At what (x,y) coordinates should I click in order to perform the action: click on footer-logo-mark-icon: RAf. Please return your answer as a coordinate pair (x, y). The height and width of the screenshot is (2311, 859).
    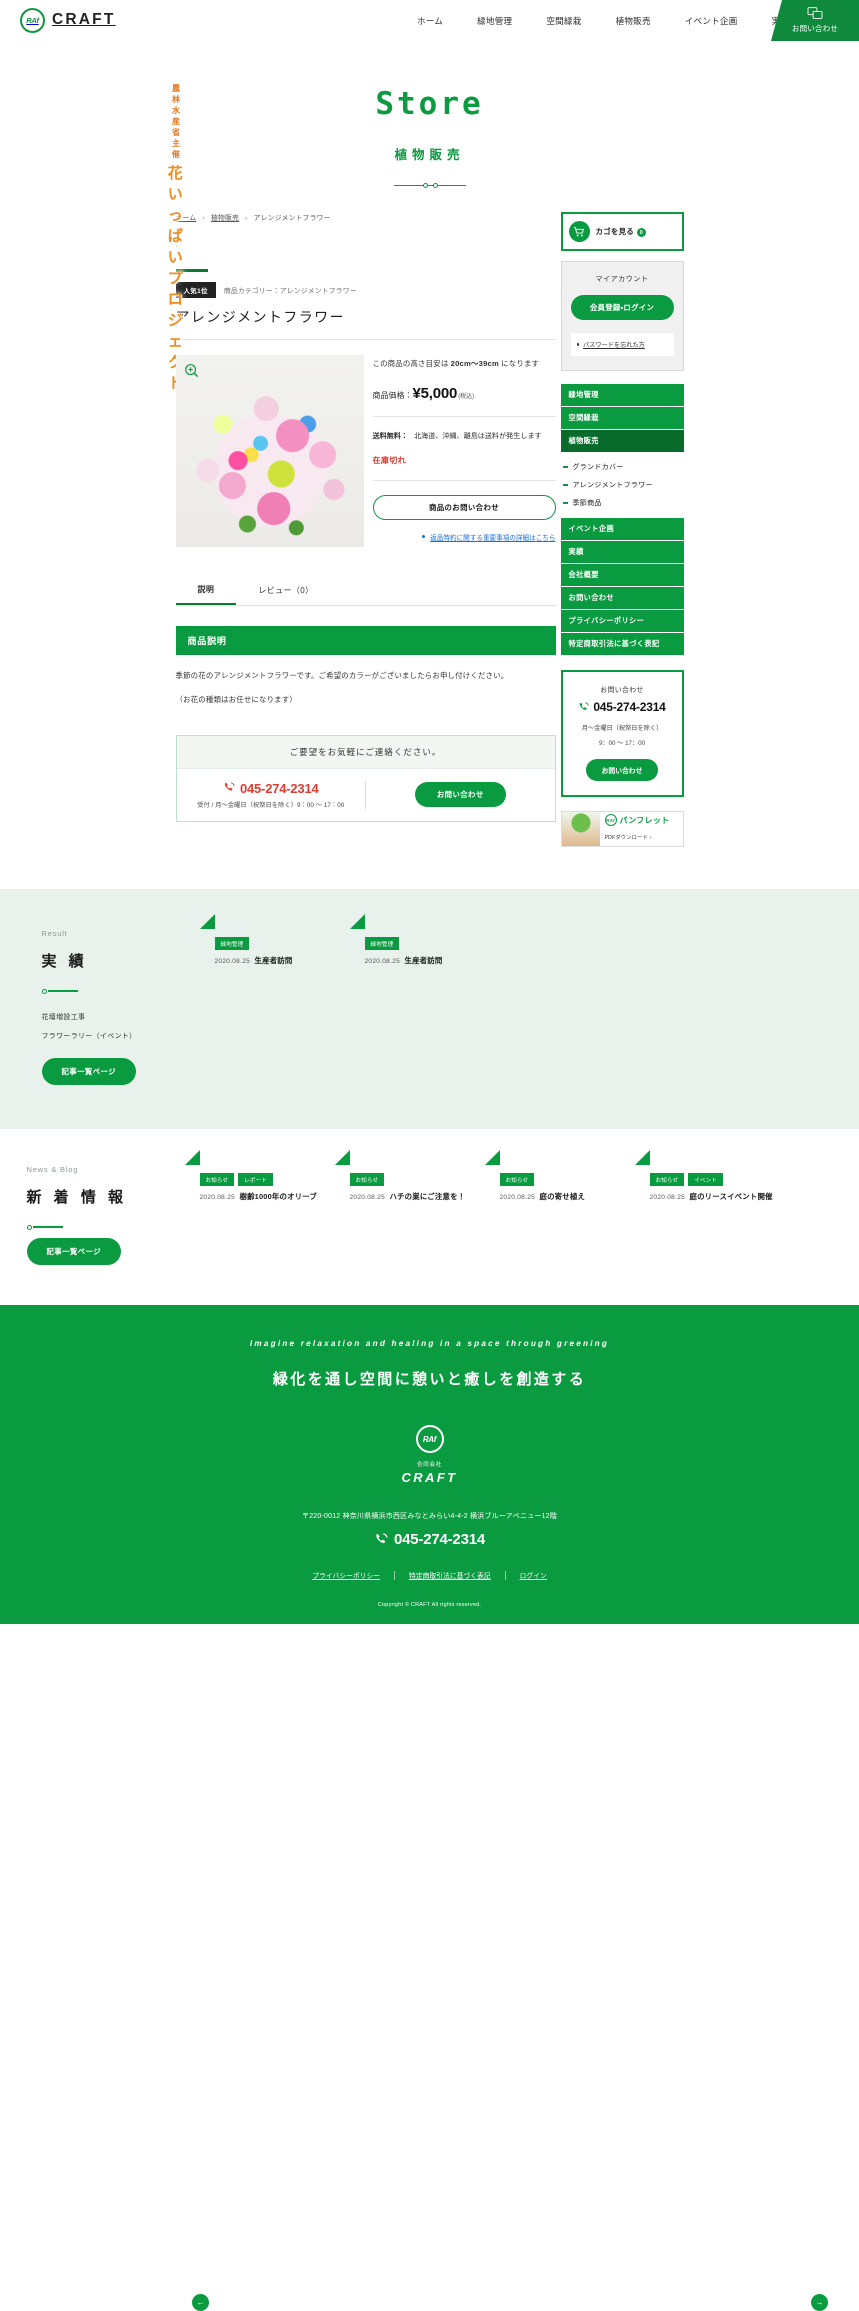
    Looking at the image, I should click on (429, 1439).